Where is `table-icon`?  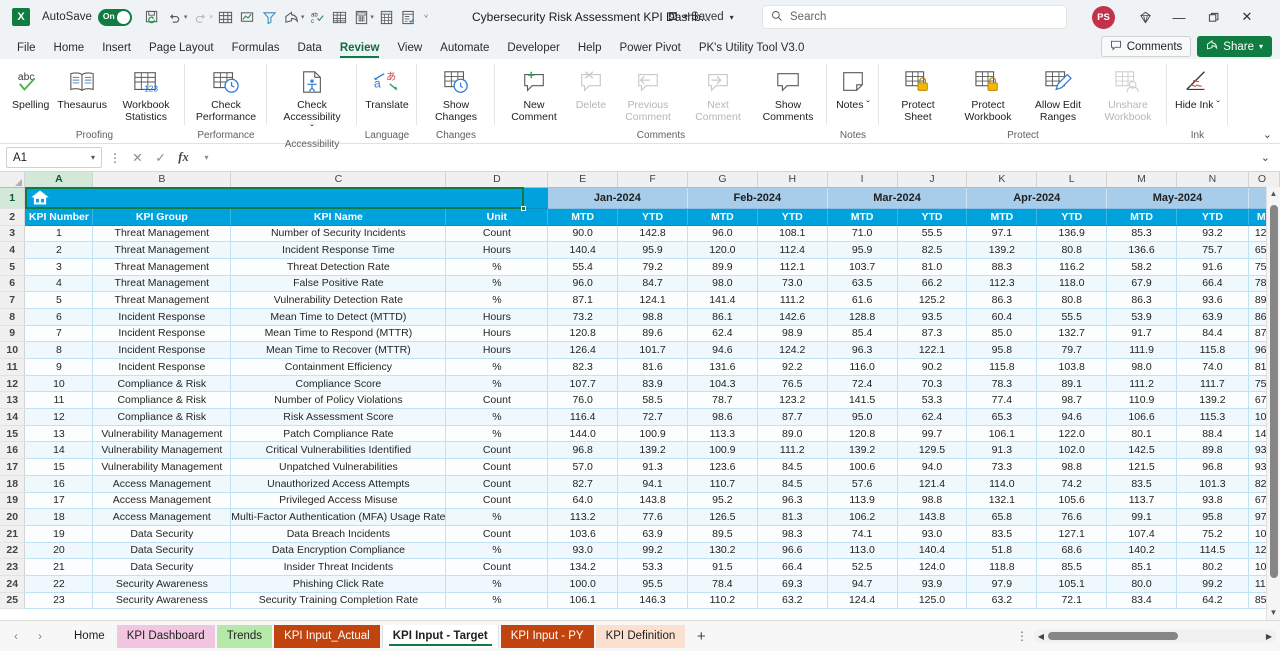
table-icon is located at coordinates (226, 17).